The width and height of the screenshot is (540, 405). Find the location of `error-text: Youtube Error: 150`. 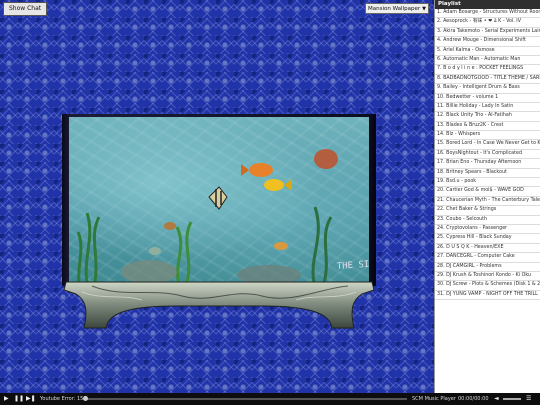

error-text: Youtube Error: 150 is located at coordinates (63, 399).